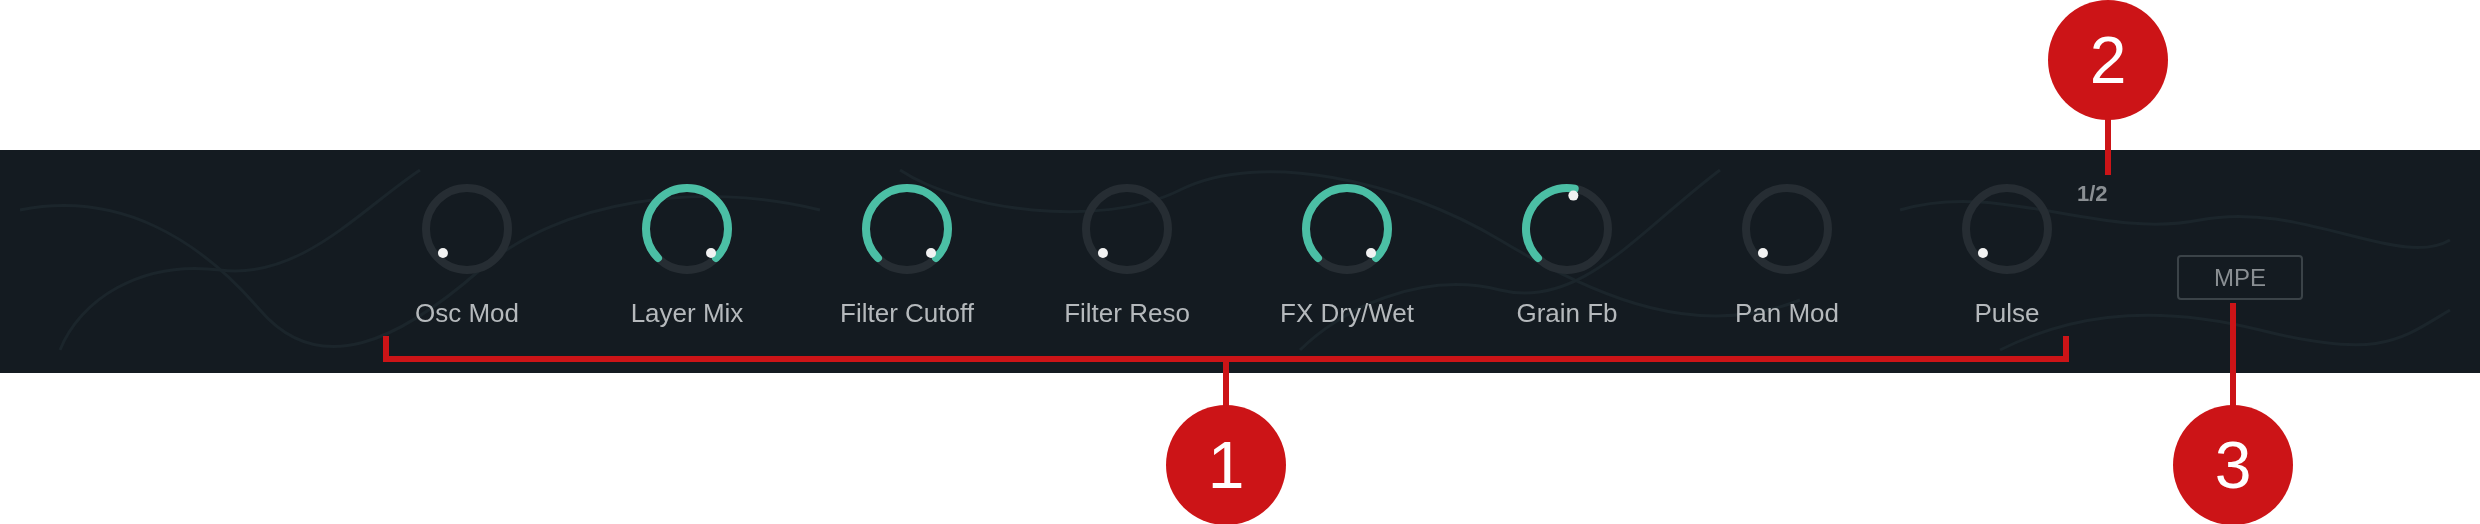  I want to click on knob-label: Pulse, so click(2007, 313).